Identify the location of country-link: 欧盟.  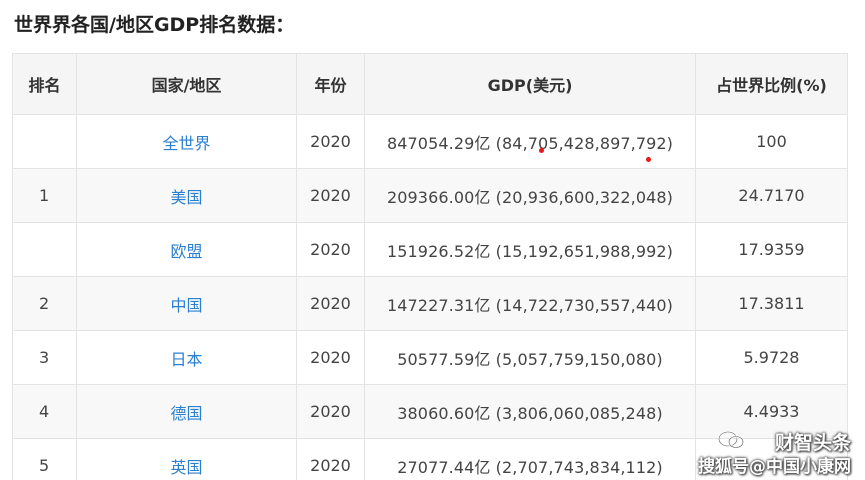
(186, 251).